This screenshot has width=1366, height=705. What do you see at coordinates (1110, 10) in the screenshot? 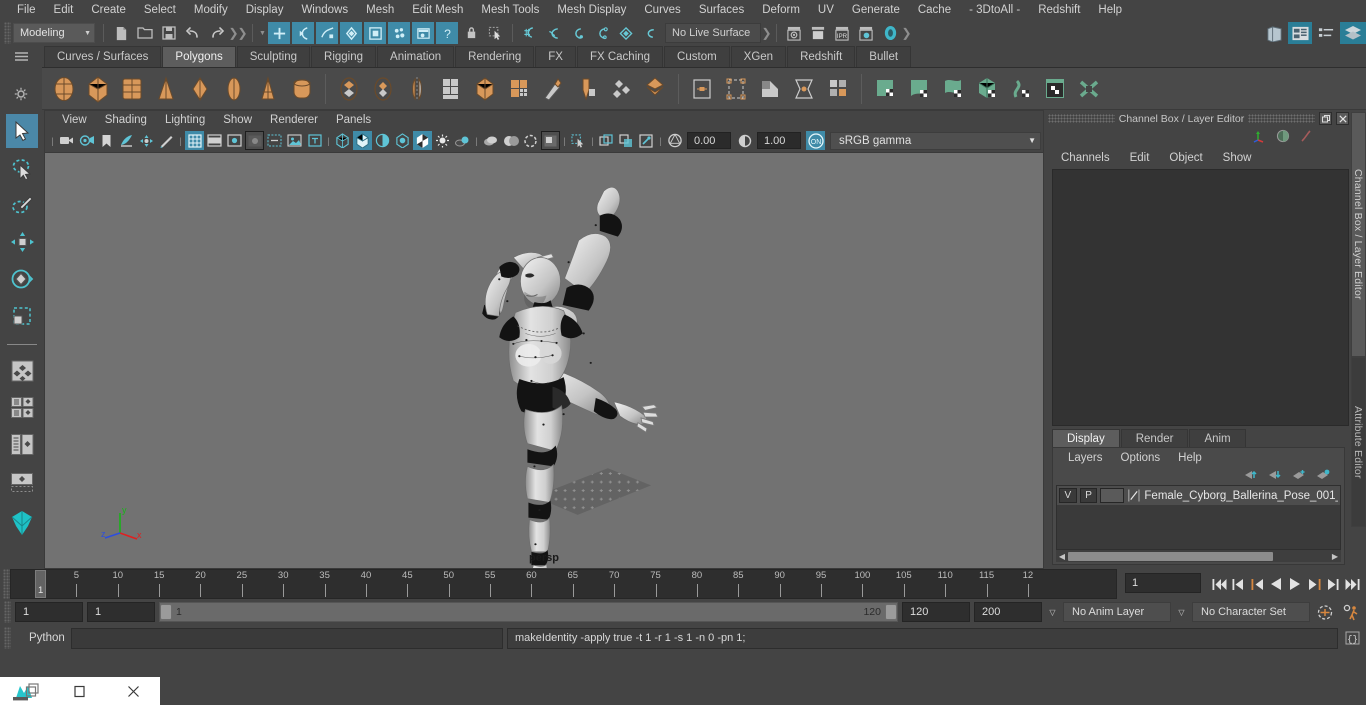
I see `menu-help: Help` at bounding box center [1110, 10].